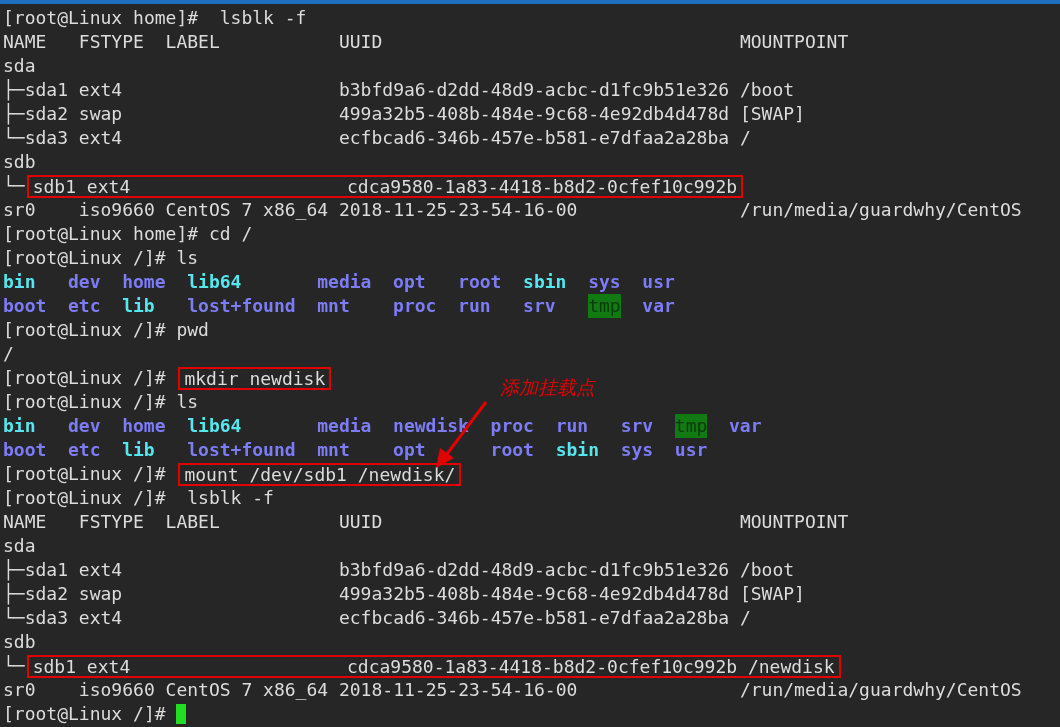 Image resolution: width=1060 pixels, height=727 pixels. What do you see at coordinates (181, 714) in the screenshot?
I see `cursor` at bounding box center [181, 714].